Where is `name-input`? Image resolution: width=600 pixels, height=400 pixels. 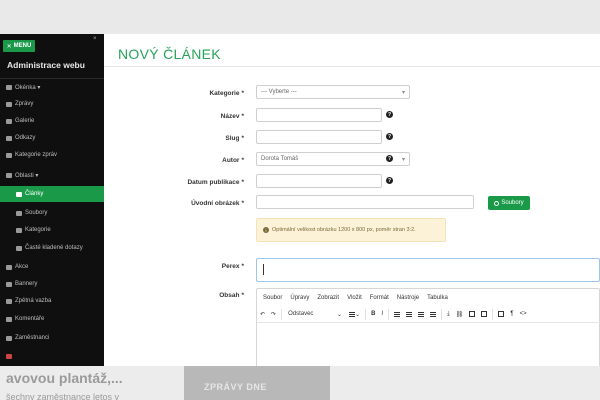
name-input is located at coordinates (319, 115).